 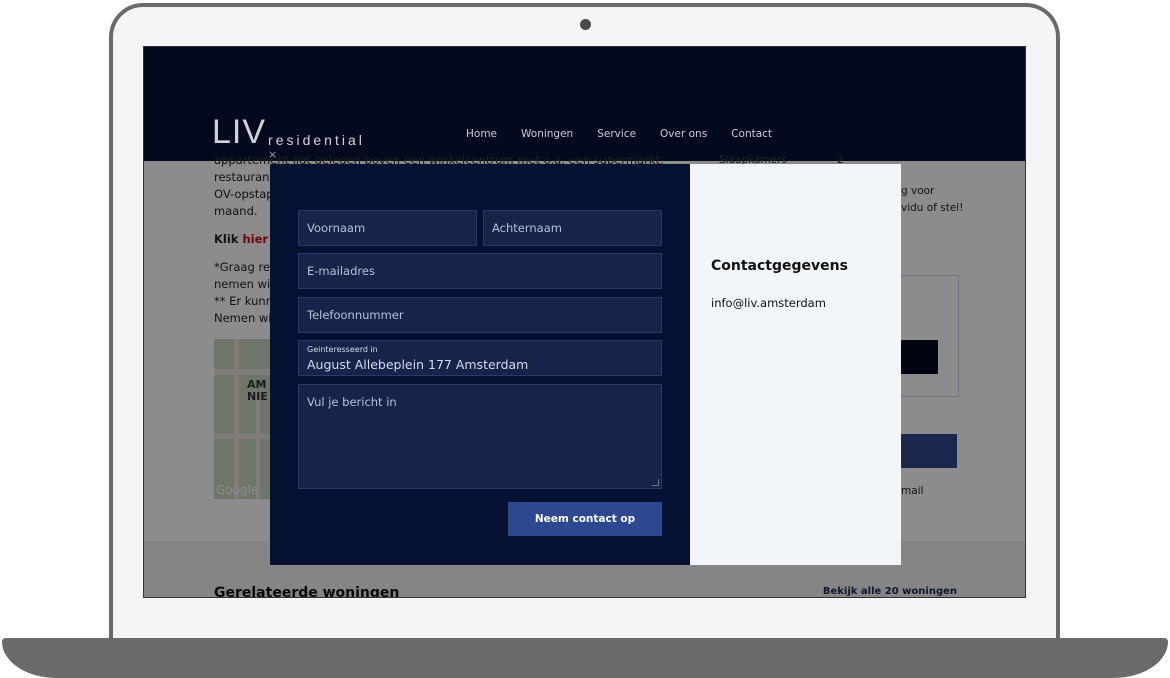 I want to click on nav-home: Home, so click(x=481, y=134).